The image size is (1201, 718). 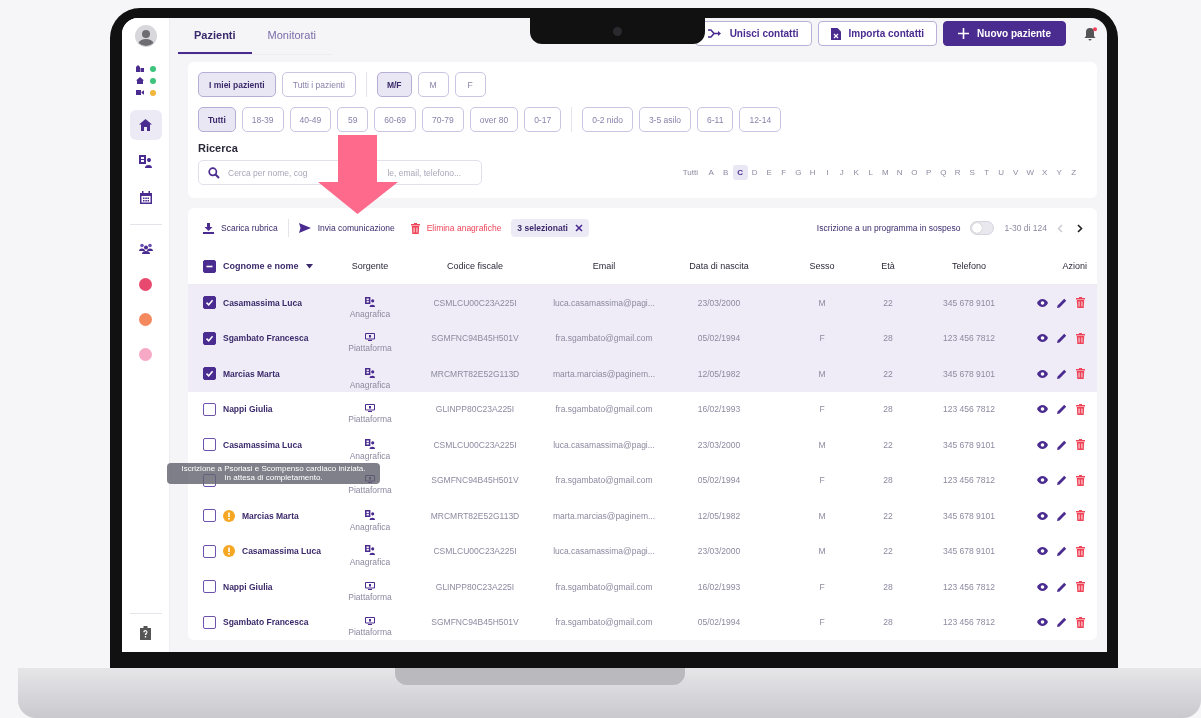 What do you see at coordinates (664, 119) in the screenshot?
I see `child-age-filter: 3-5 asilo` at bounding box center [664, 119].